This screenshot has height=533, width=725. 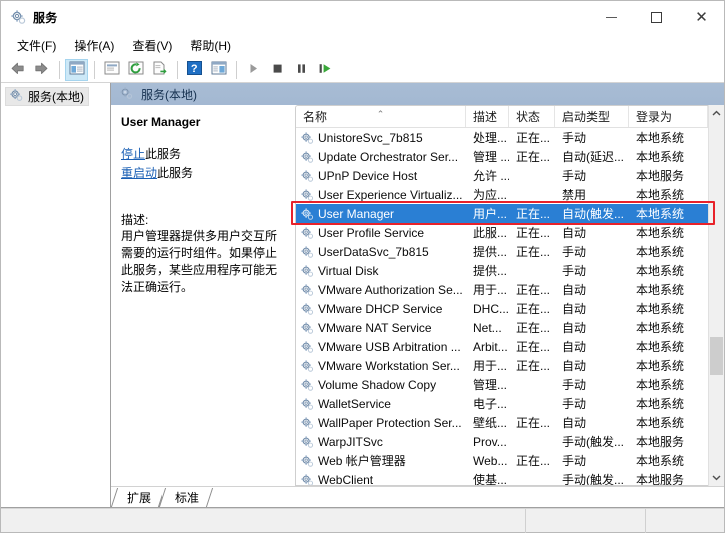 I want to click on list-vertical-scrollbar, so click(x=716, y=295).